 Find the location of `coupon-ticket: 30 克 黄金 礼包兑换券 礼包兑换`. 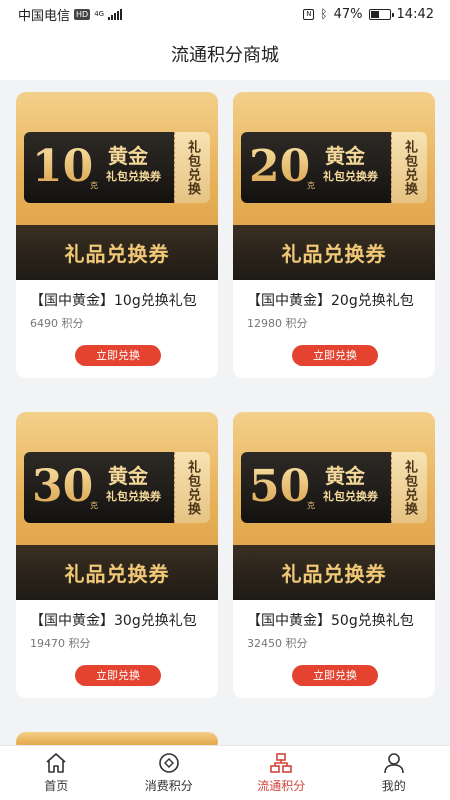

coupon-ticket: 30 克 黄金 礼包兑换券 礼包兑换 is located at coordinates (117, 487).